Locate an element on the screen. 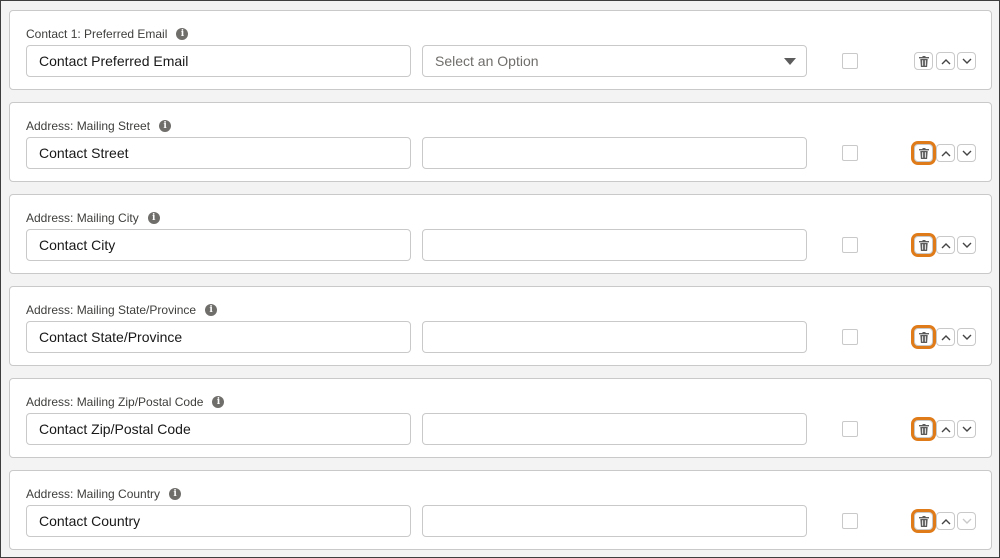 This screenshot has height=558, width=1000. mapping-row: Address: Mailing City i Contact City is located at coordinates (500, 234).